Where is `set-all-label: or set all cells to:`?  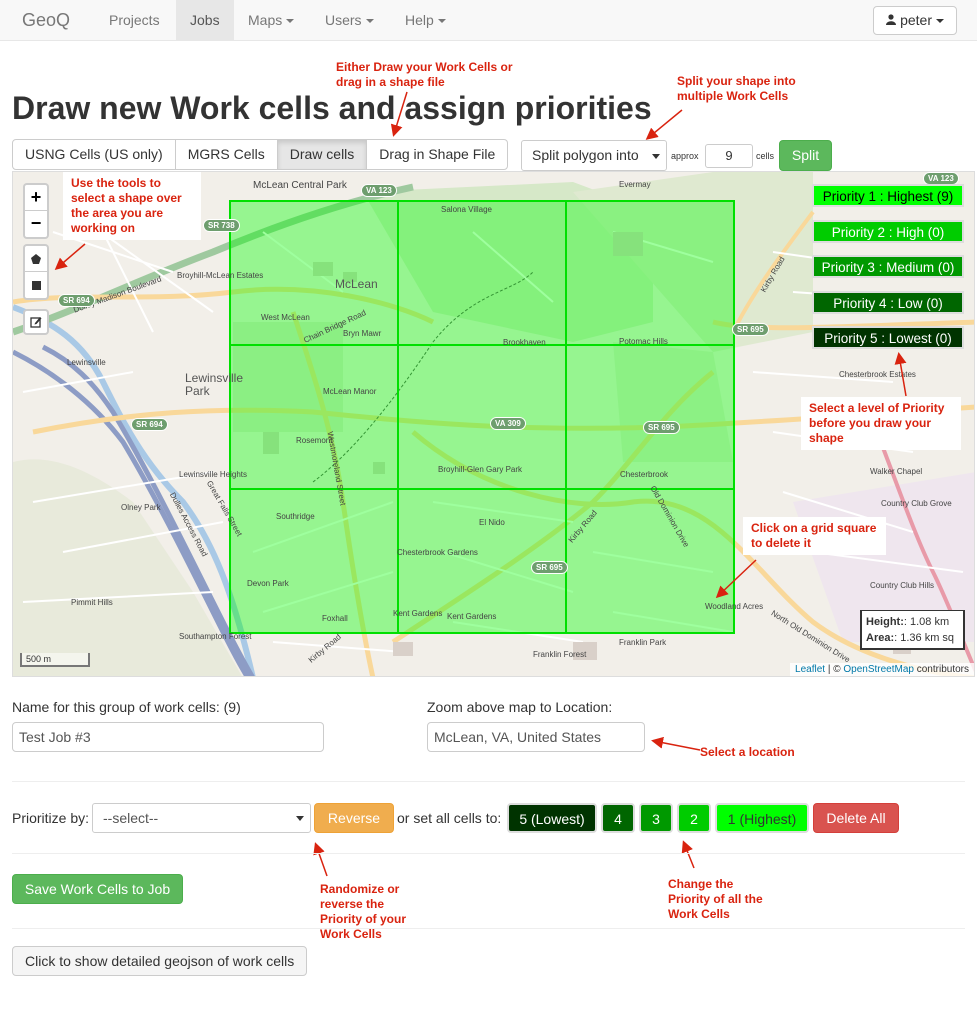
set-all-label: or set all cells to: is located at coordinates (449, 818).